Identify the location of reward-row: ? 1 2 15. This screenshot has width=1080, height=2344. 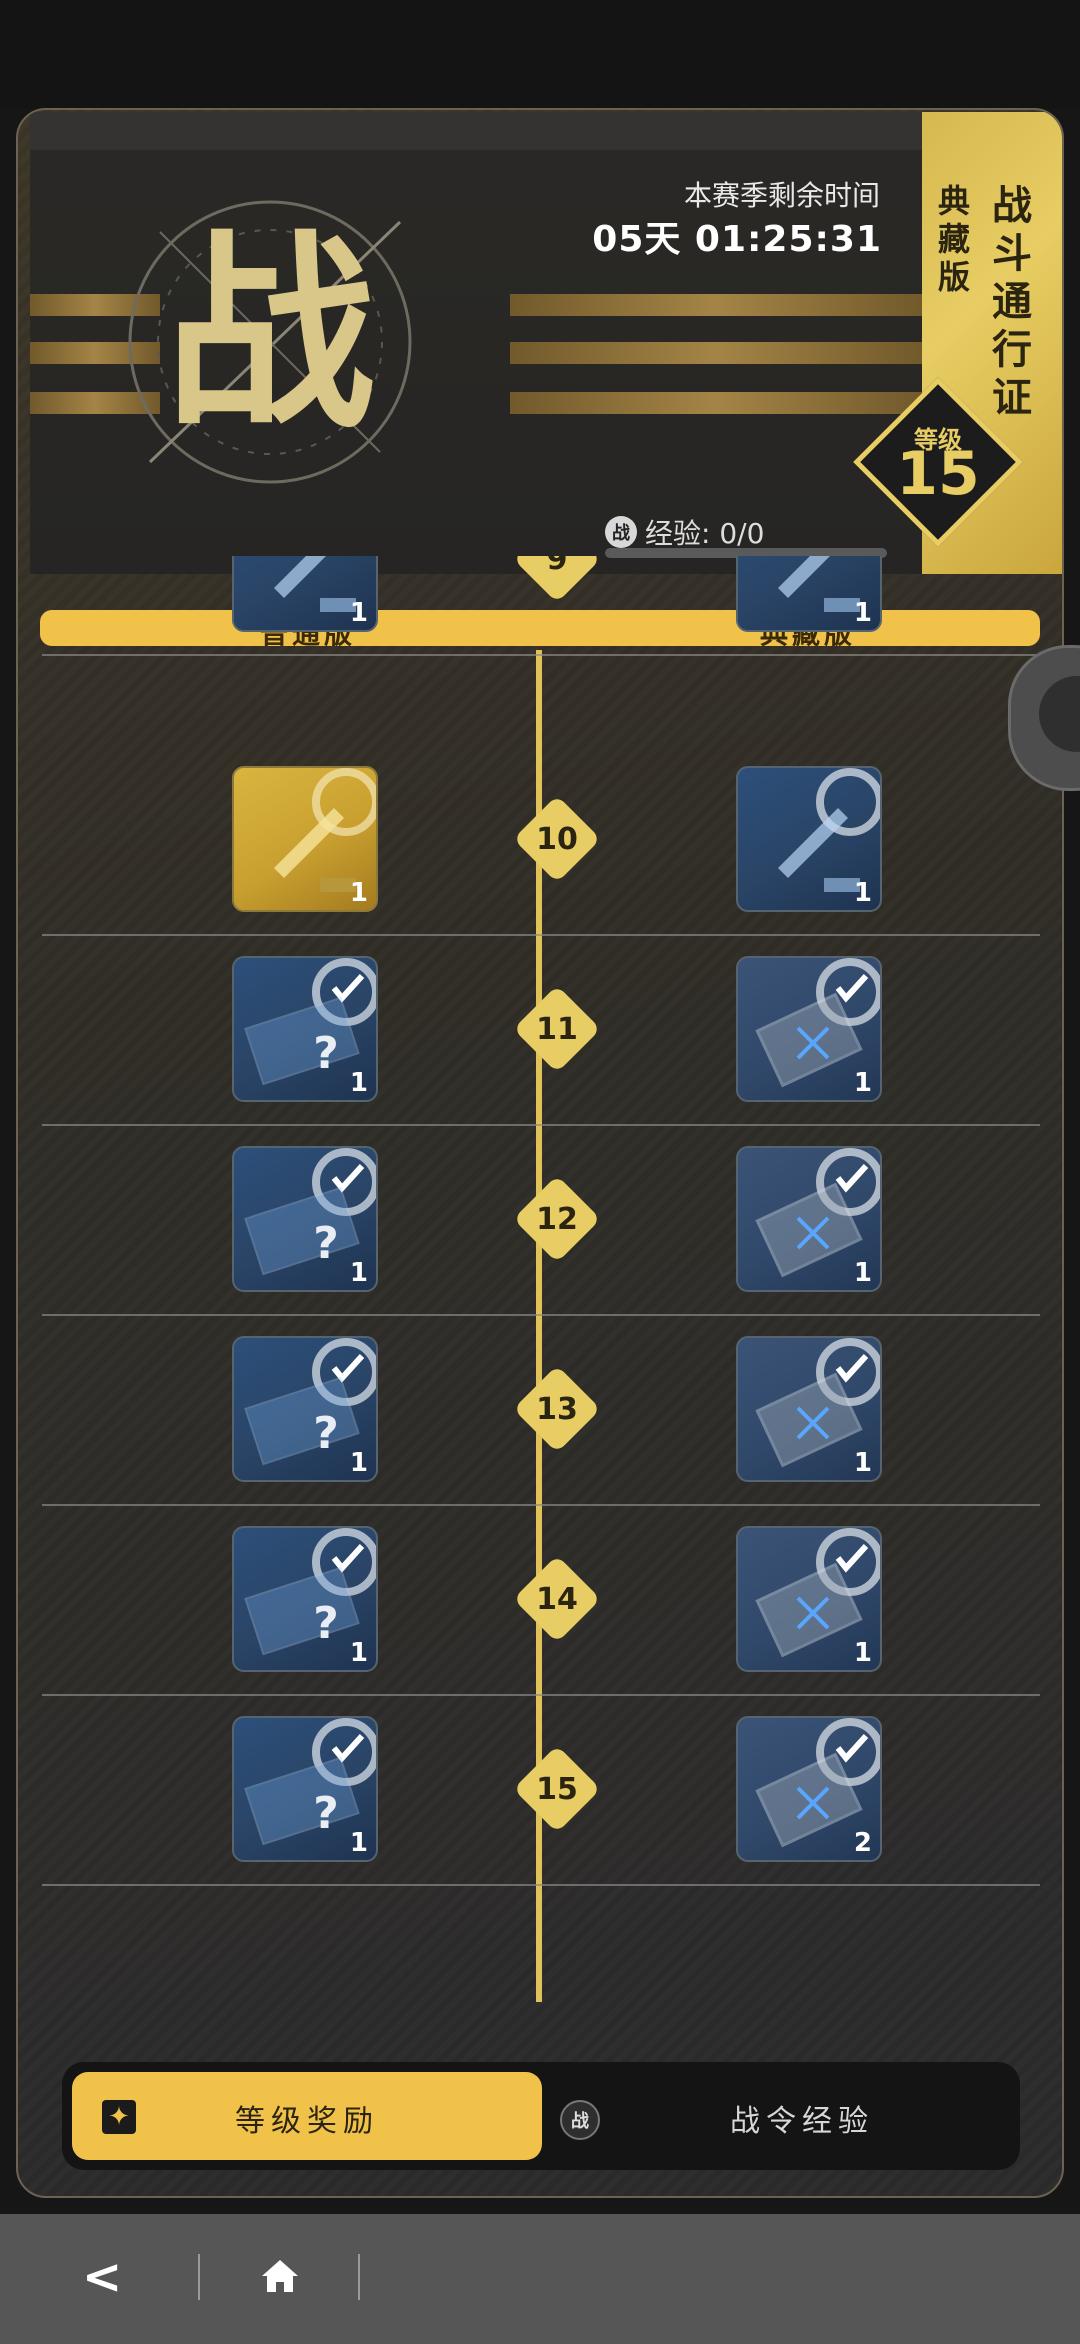
(541, 1791).